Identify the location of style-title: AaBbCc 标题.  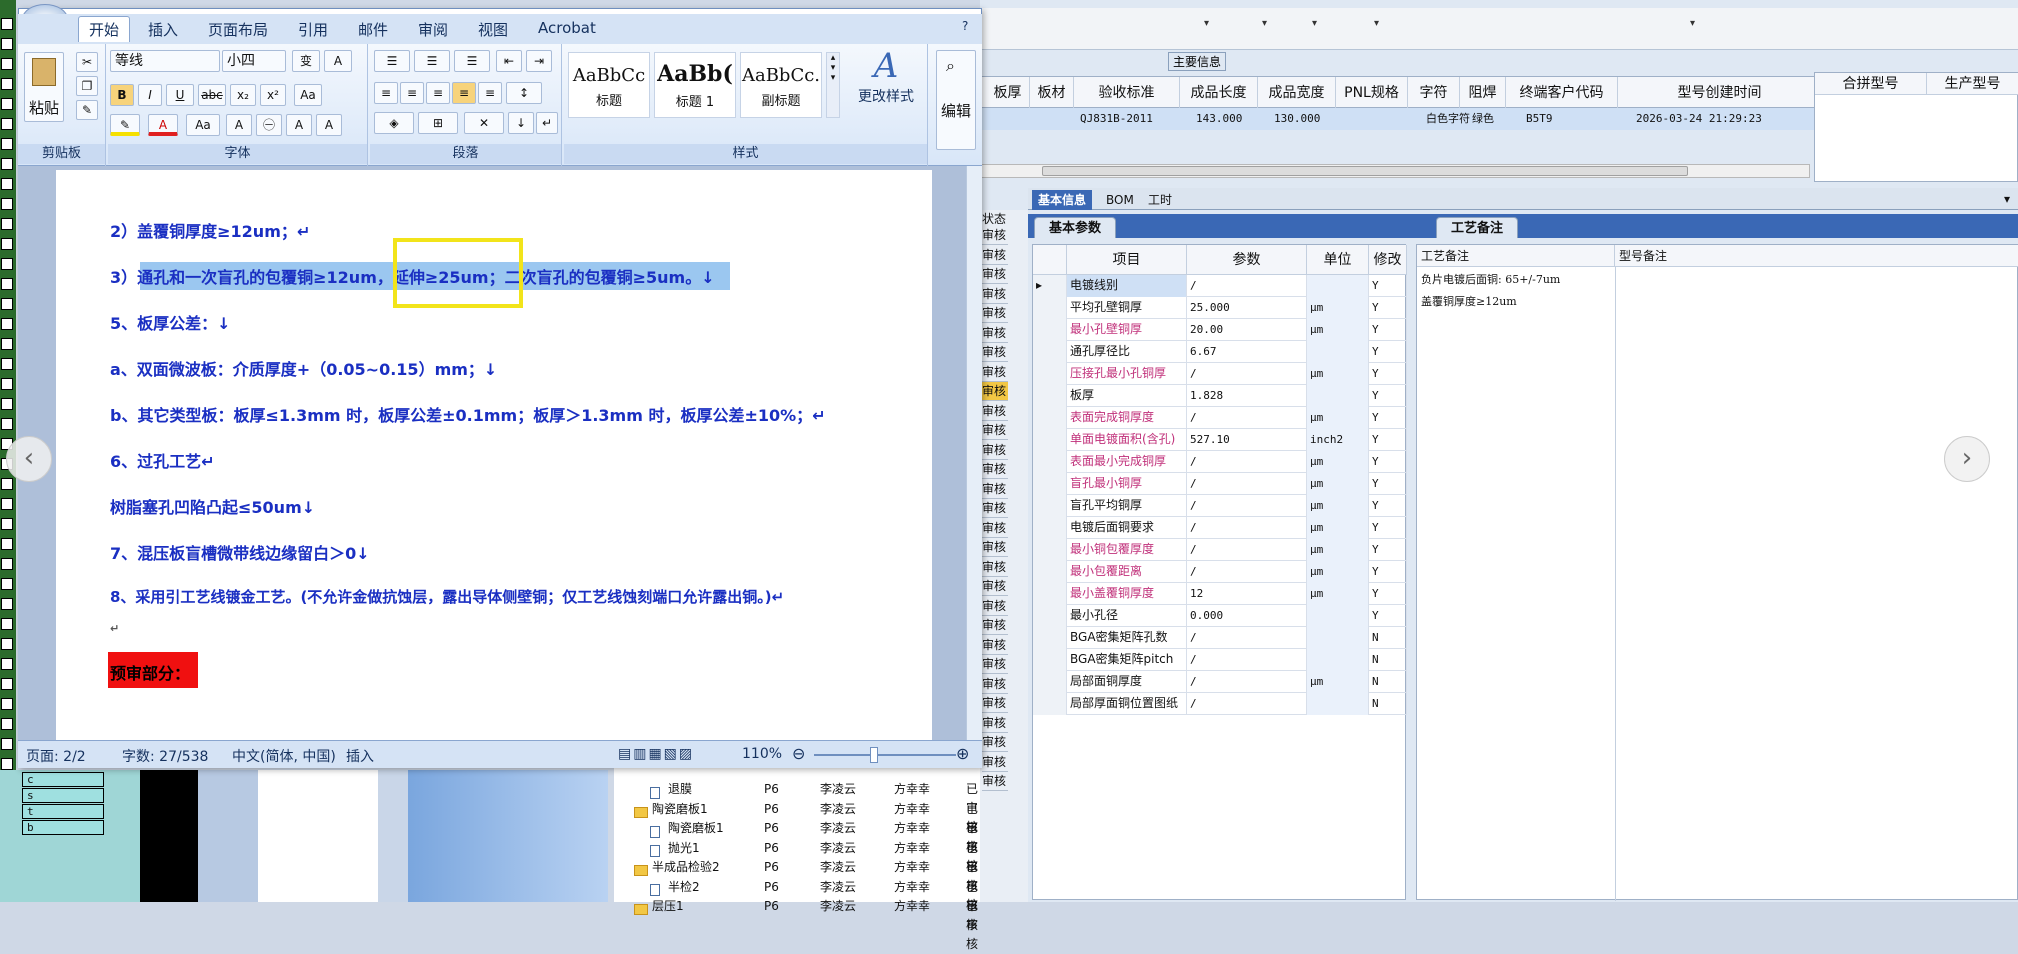
(609, 85).